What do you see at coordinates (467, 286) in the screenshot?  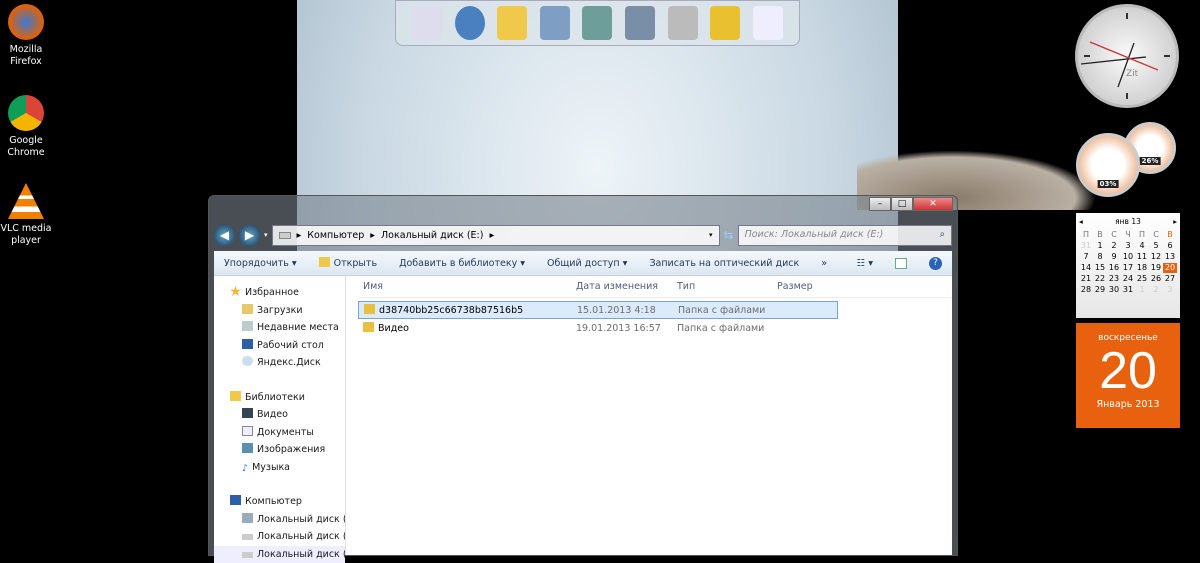 I see `column-name: Имя` at bounding box center [467, 286].